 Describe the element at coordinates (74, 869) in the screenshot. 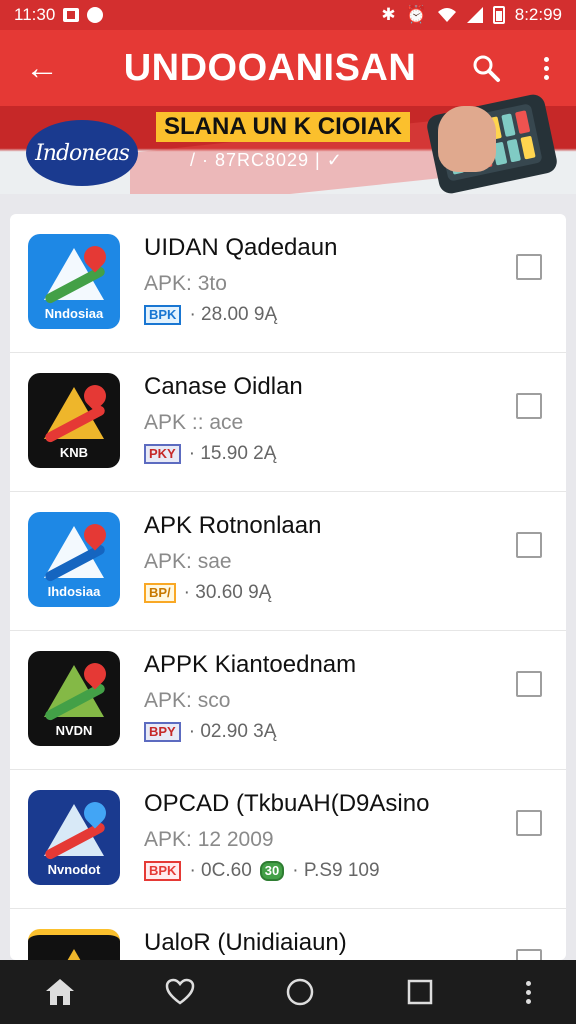

I see `app-icon-label: Nvnodot` at that location.